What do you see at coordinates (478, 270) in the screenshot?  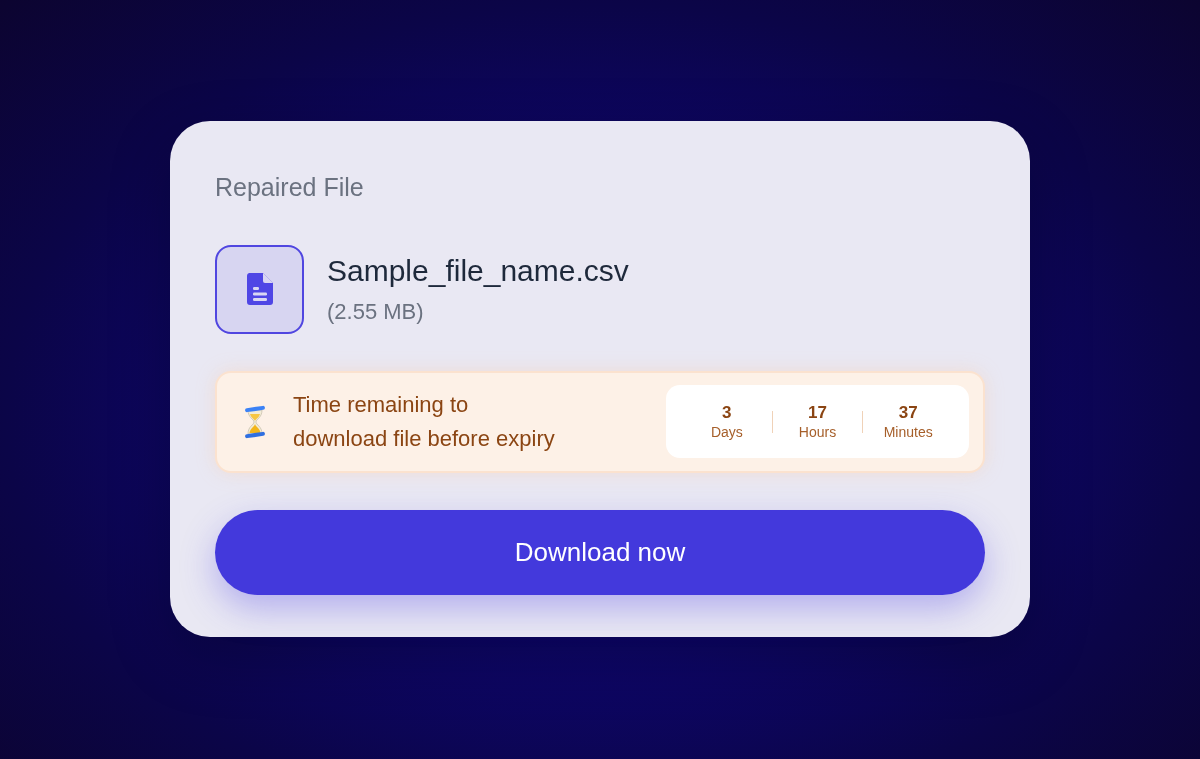 I see `file-name: Sample_file_name.csv` at bounding box center [478, 270].